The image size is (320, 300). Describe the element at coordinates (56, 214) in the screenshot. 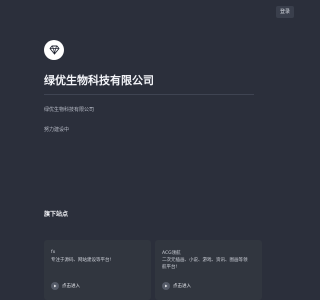

I see `section-title: 旗下站点` at that location.